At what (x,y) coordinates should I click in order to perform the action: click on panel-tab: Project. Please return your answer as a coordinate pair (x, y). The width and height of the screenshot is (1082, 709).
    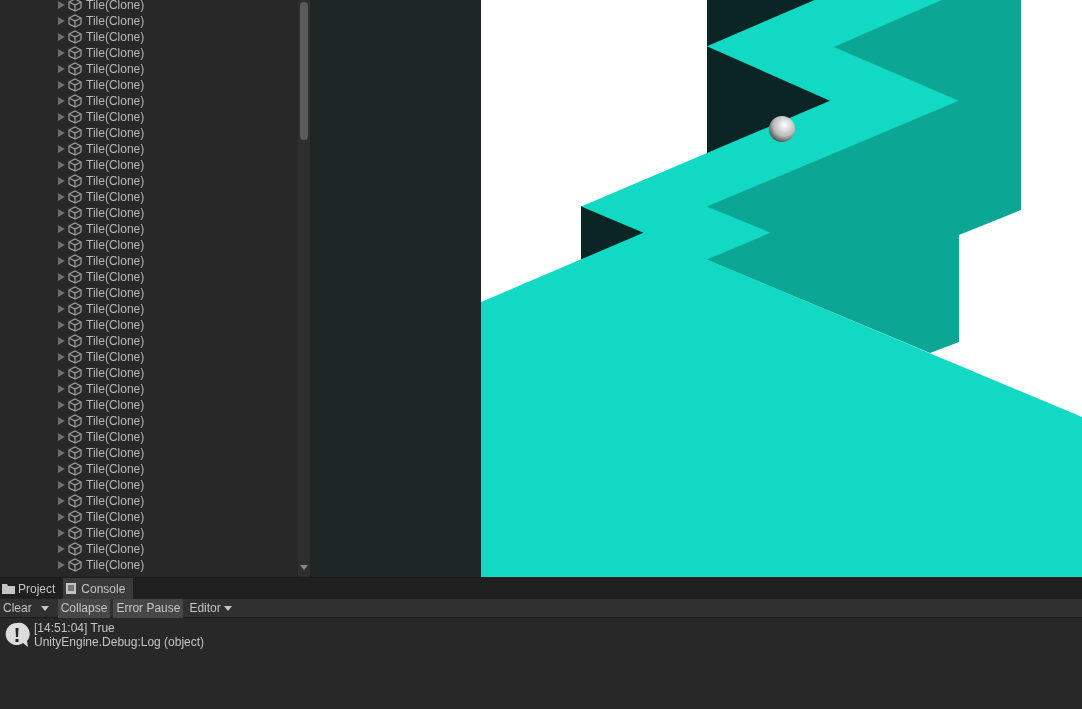
    Looking at the image, I should click on (32, 588).